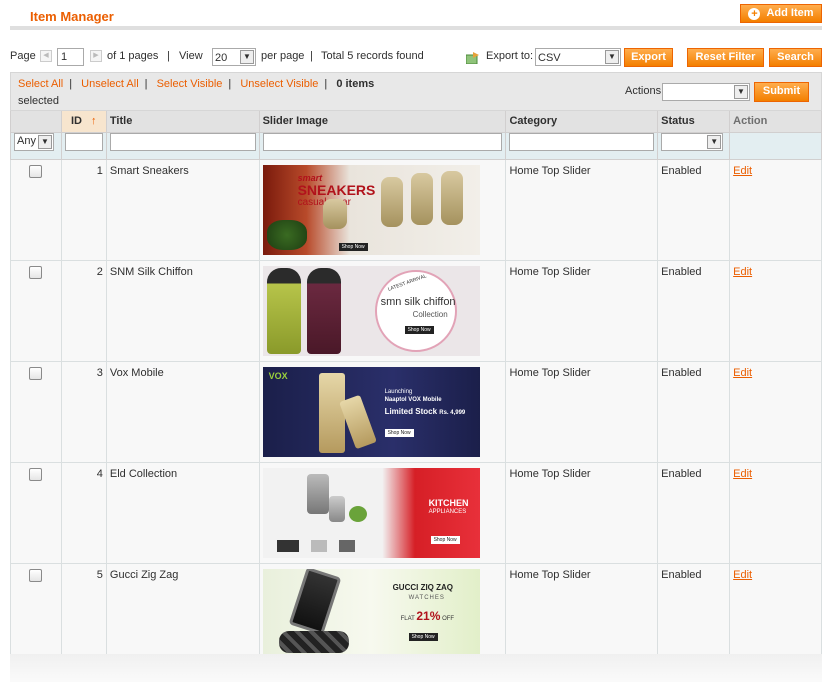  What do you see at coordinates (426, 597) in the screenshot?
I see `slide-text: WATCHES` at bounding box center [426, 597].